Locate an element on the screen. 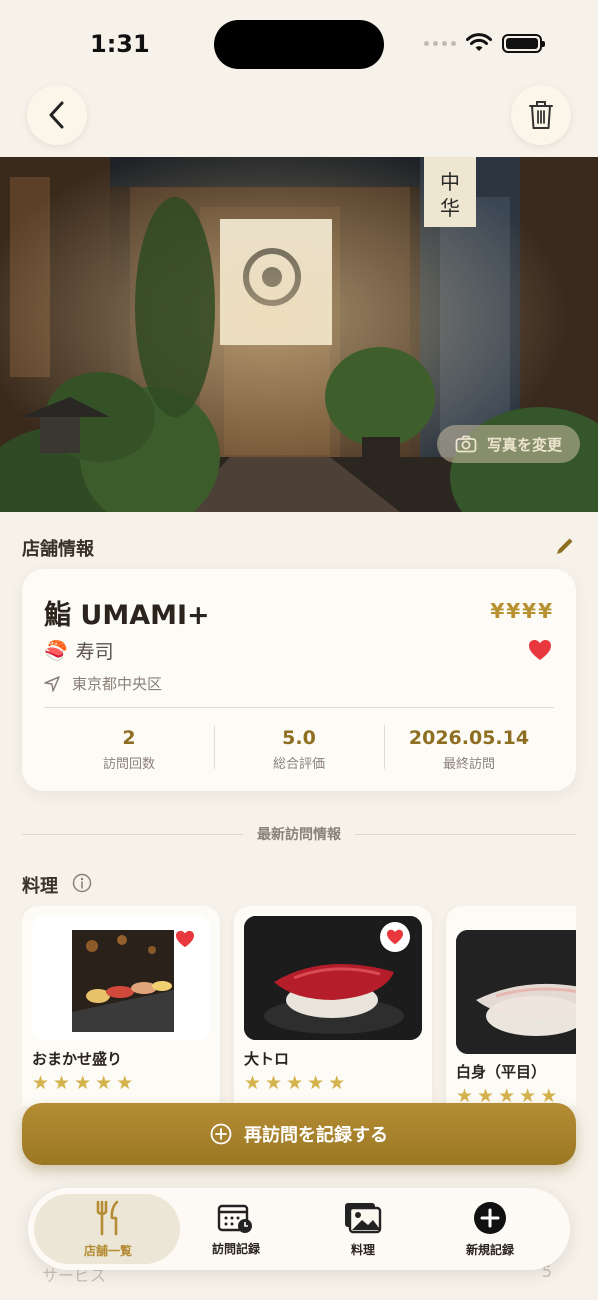  tab-label: 訪問記録 is located at coordinates (235, 1248).